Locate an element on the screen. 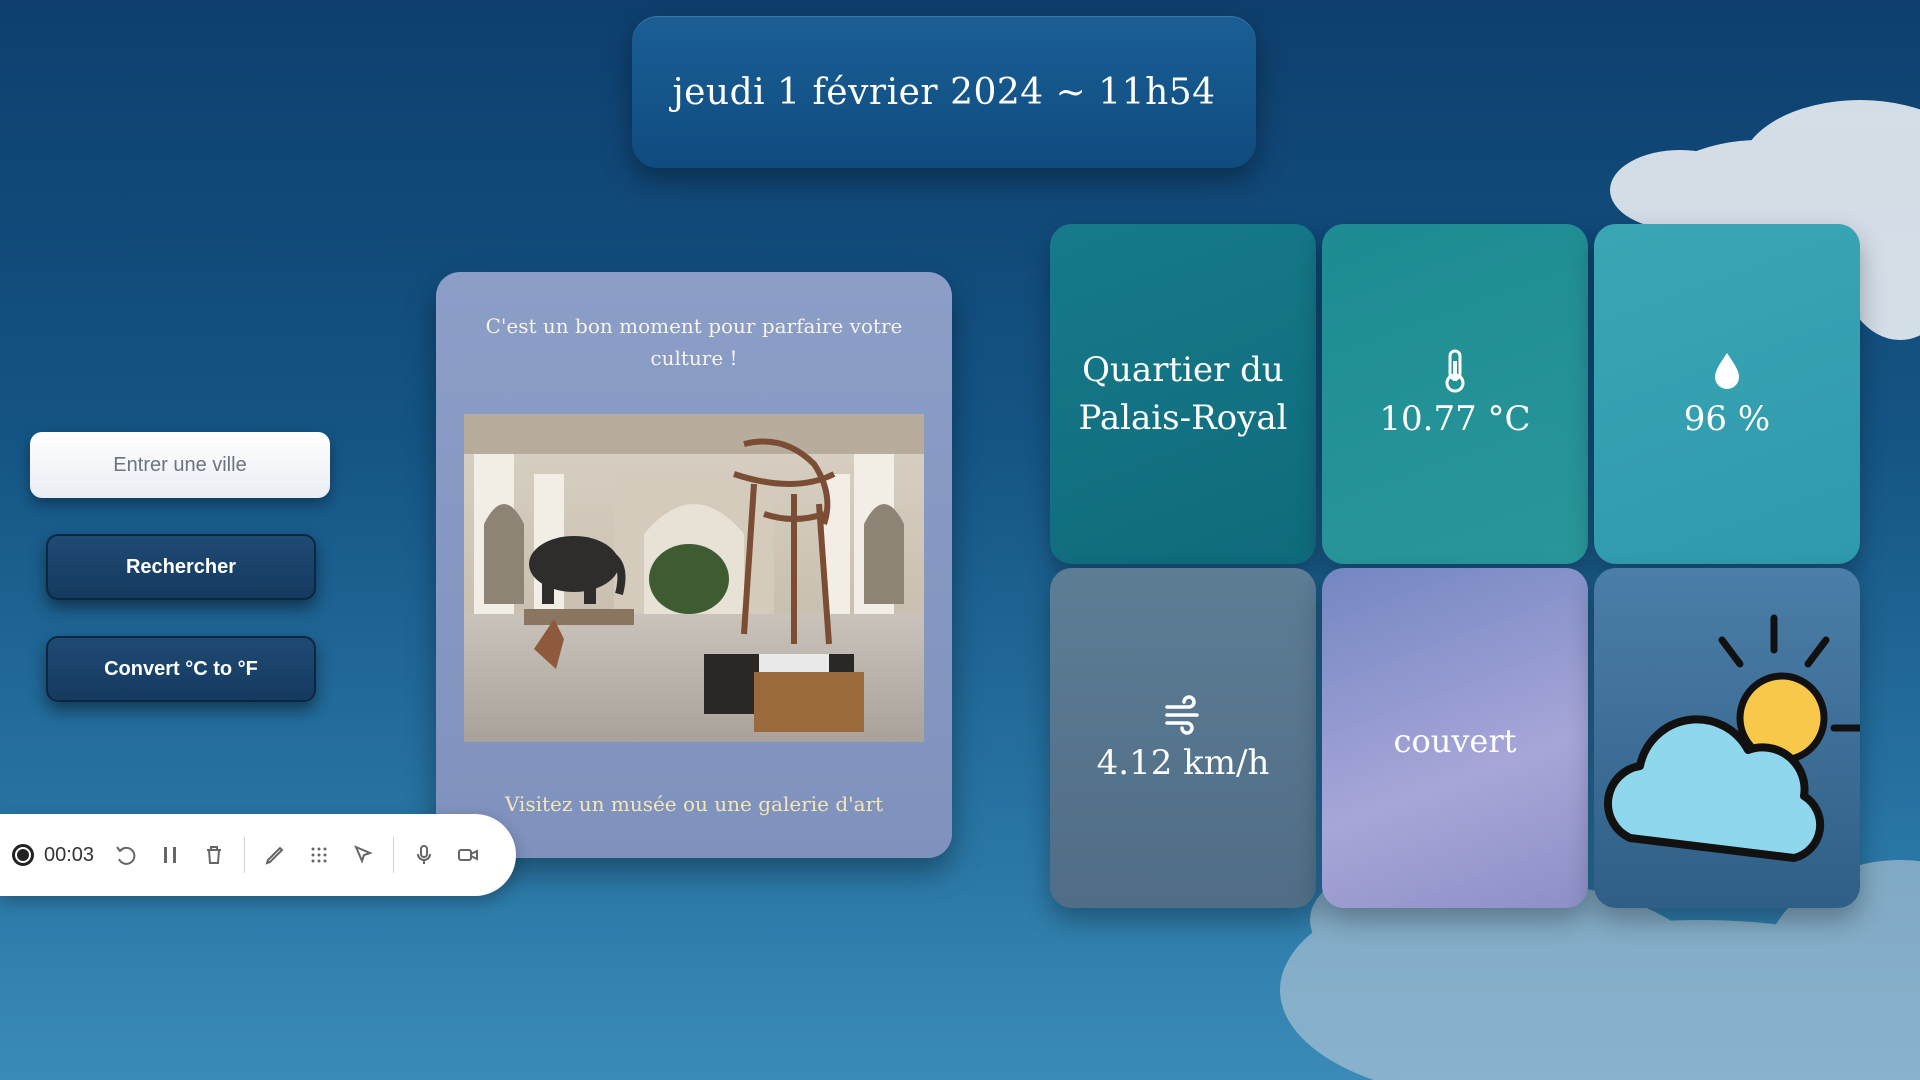 The height and width of the screenshot is (1080, 1920). microphone-button is located at coordinates (424, 855).